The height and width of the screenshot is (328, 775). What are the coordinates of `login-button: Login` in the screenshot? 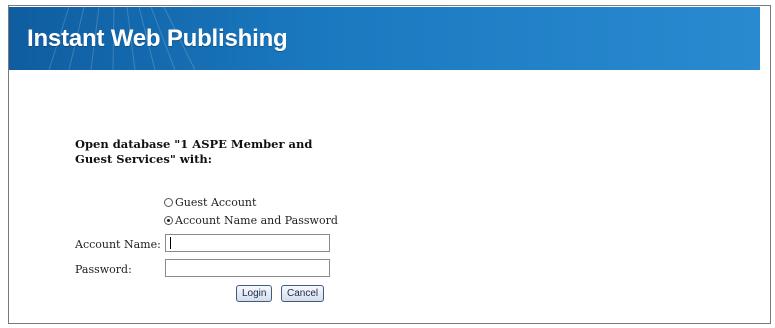 It's located at (254, 293).